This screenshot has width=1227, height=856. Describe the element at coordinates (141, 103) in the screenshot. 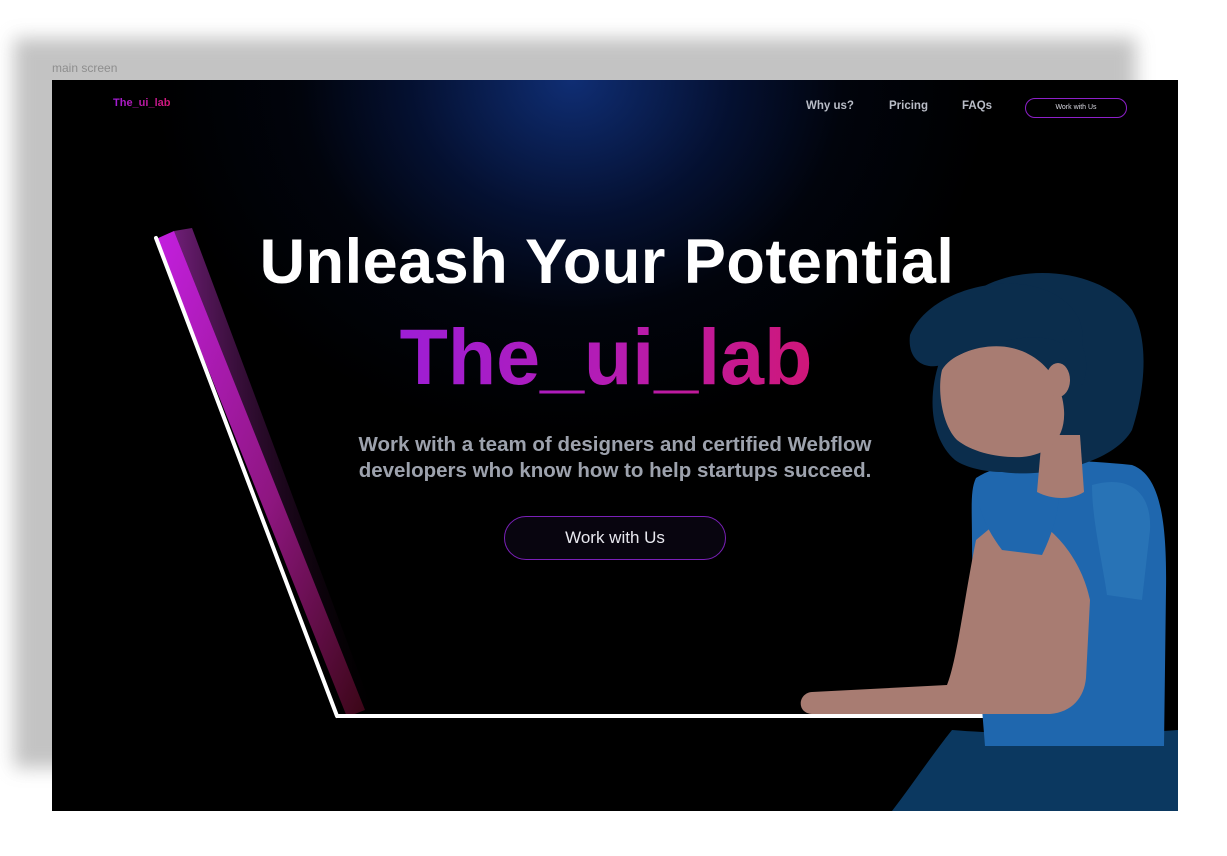

I see `logo: The_ui_lab` at that location.